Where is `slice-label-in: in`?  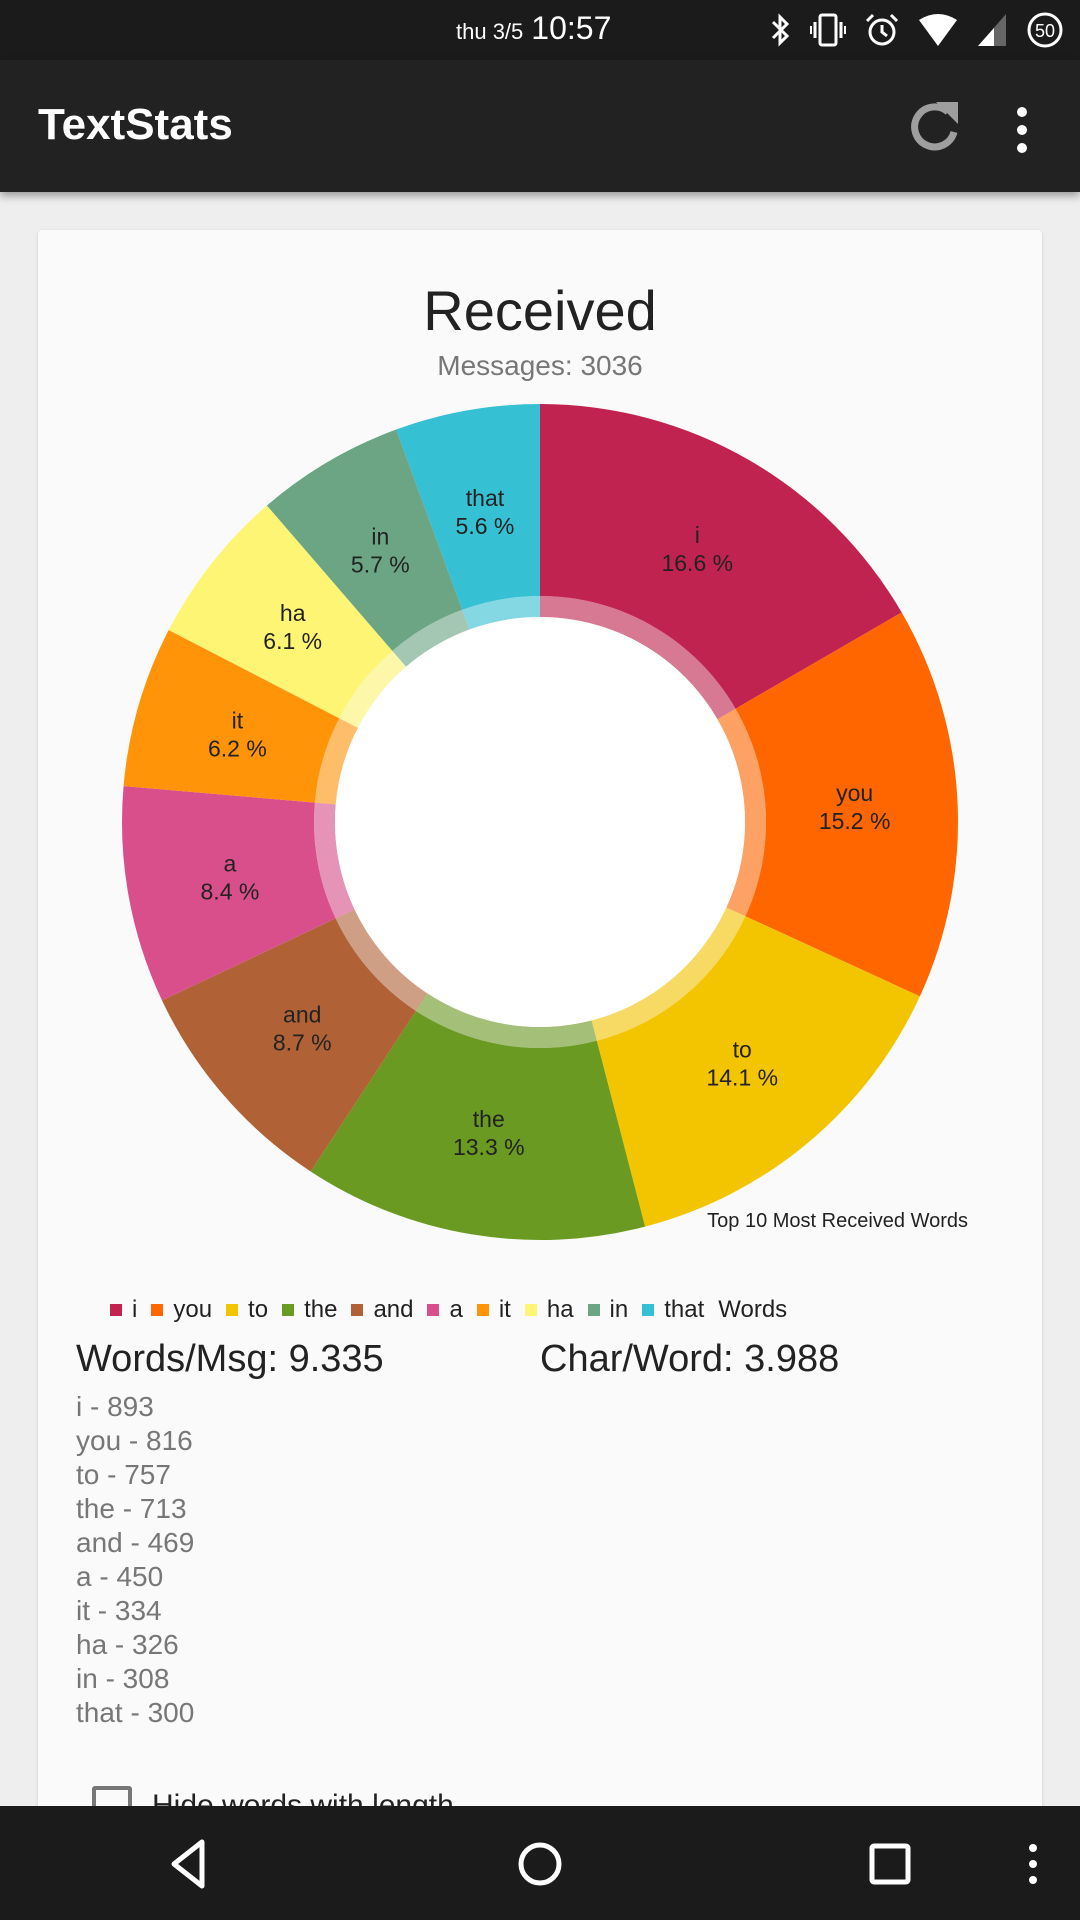 slice-label-in: in is located at coordinates (380, 536).